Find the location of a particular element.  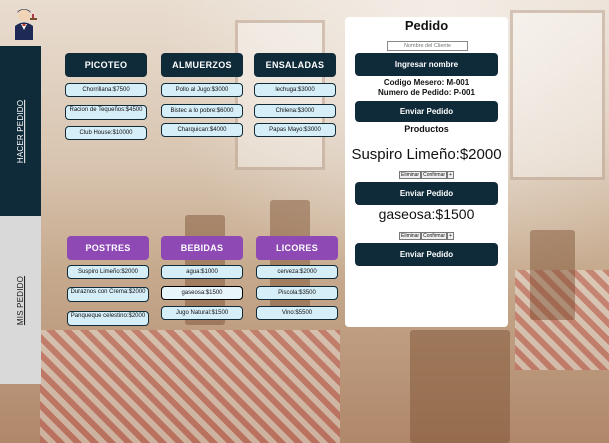

order-panel-title: Pedido is located at coordinates (426, 25).